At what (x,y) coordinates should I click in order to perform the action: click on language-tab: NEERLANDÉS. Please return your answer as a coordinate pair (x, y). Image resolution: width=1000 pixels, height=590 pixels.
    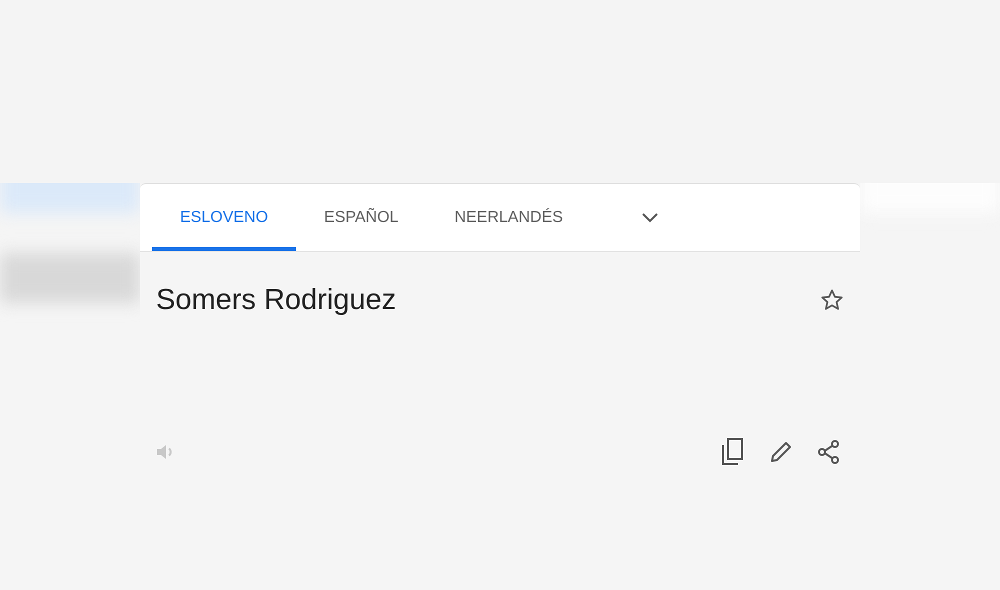
    Looking at the image, I should click on (508, 217).